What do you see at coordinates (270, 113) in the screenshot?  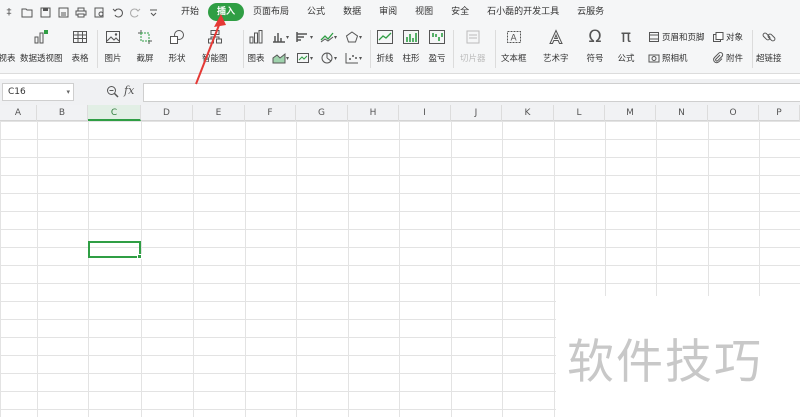 I see `column-header-f: F` at bounding box center [270, 113].